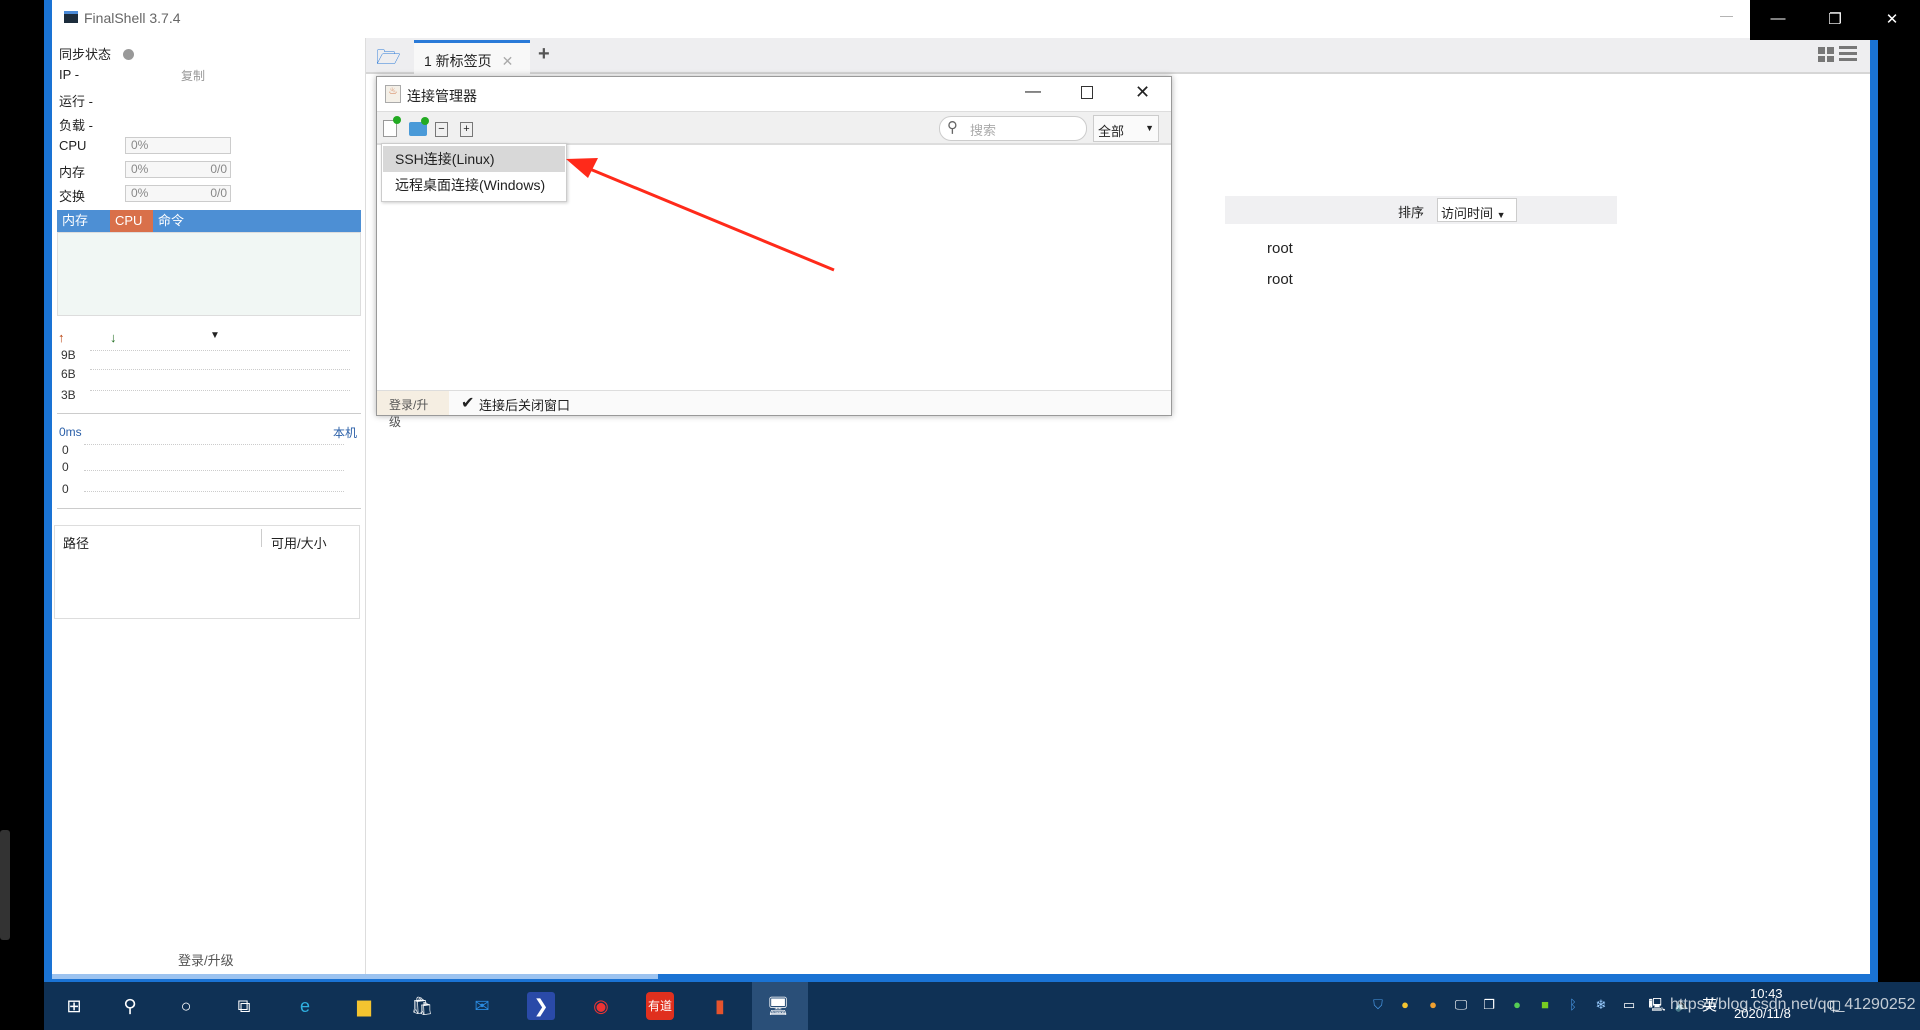 The width and height of the screenshot is (1920, 1030). Describe the element at coordinates (74, 1006) in the screenshot. I see `windows-start-icon: ⊞` at that location.